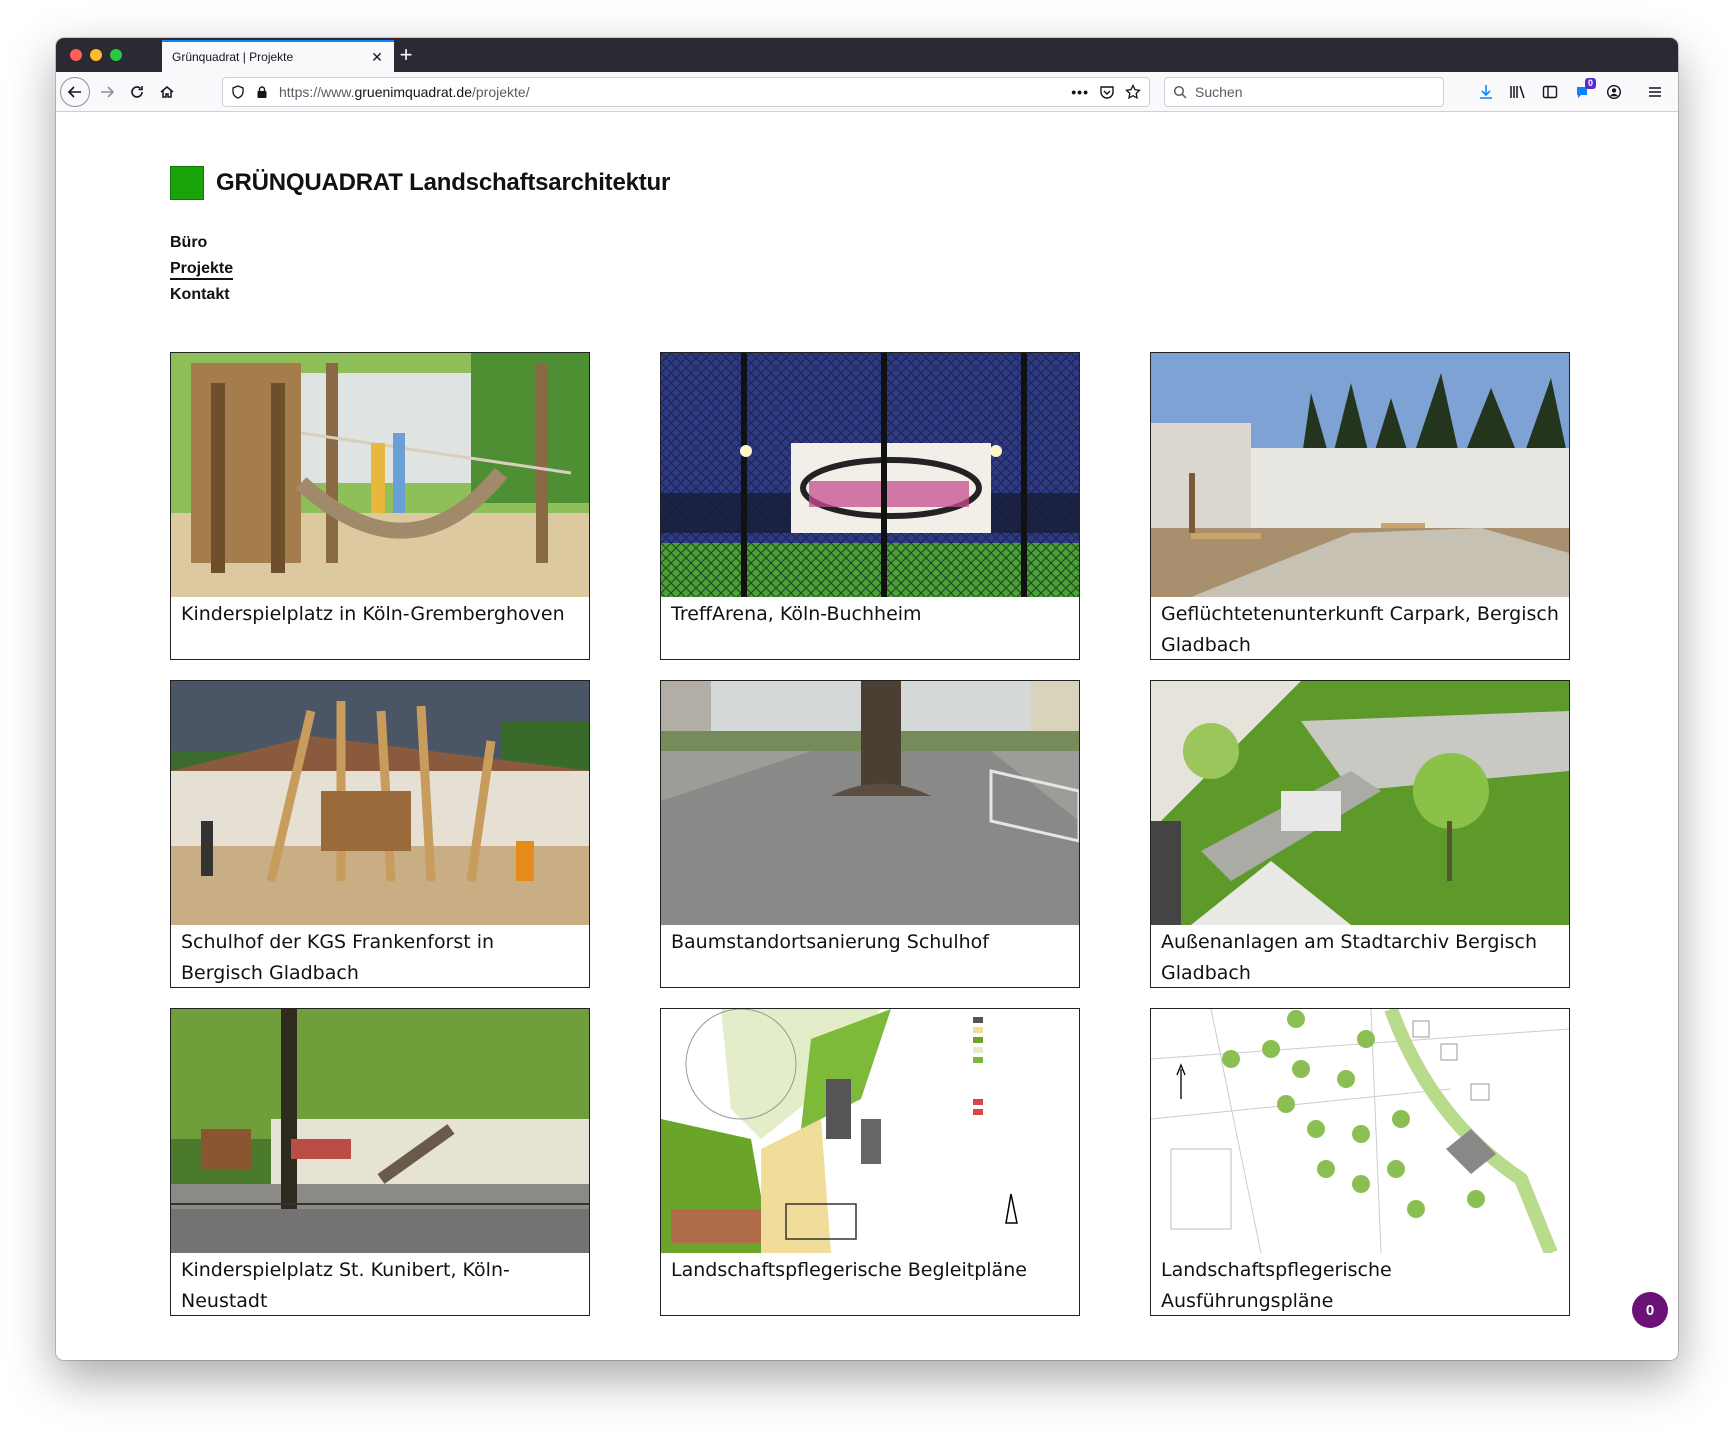  What do you see at coordinates (830, 942) in the screenshot?
I see `project-caption: Baumstandortsanierung Schulhof` at bounding box center [830, 942].